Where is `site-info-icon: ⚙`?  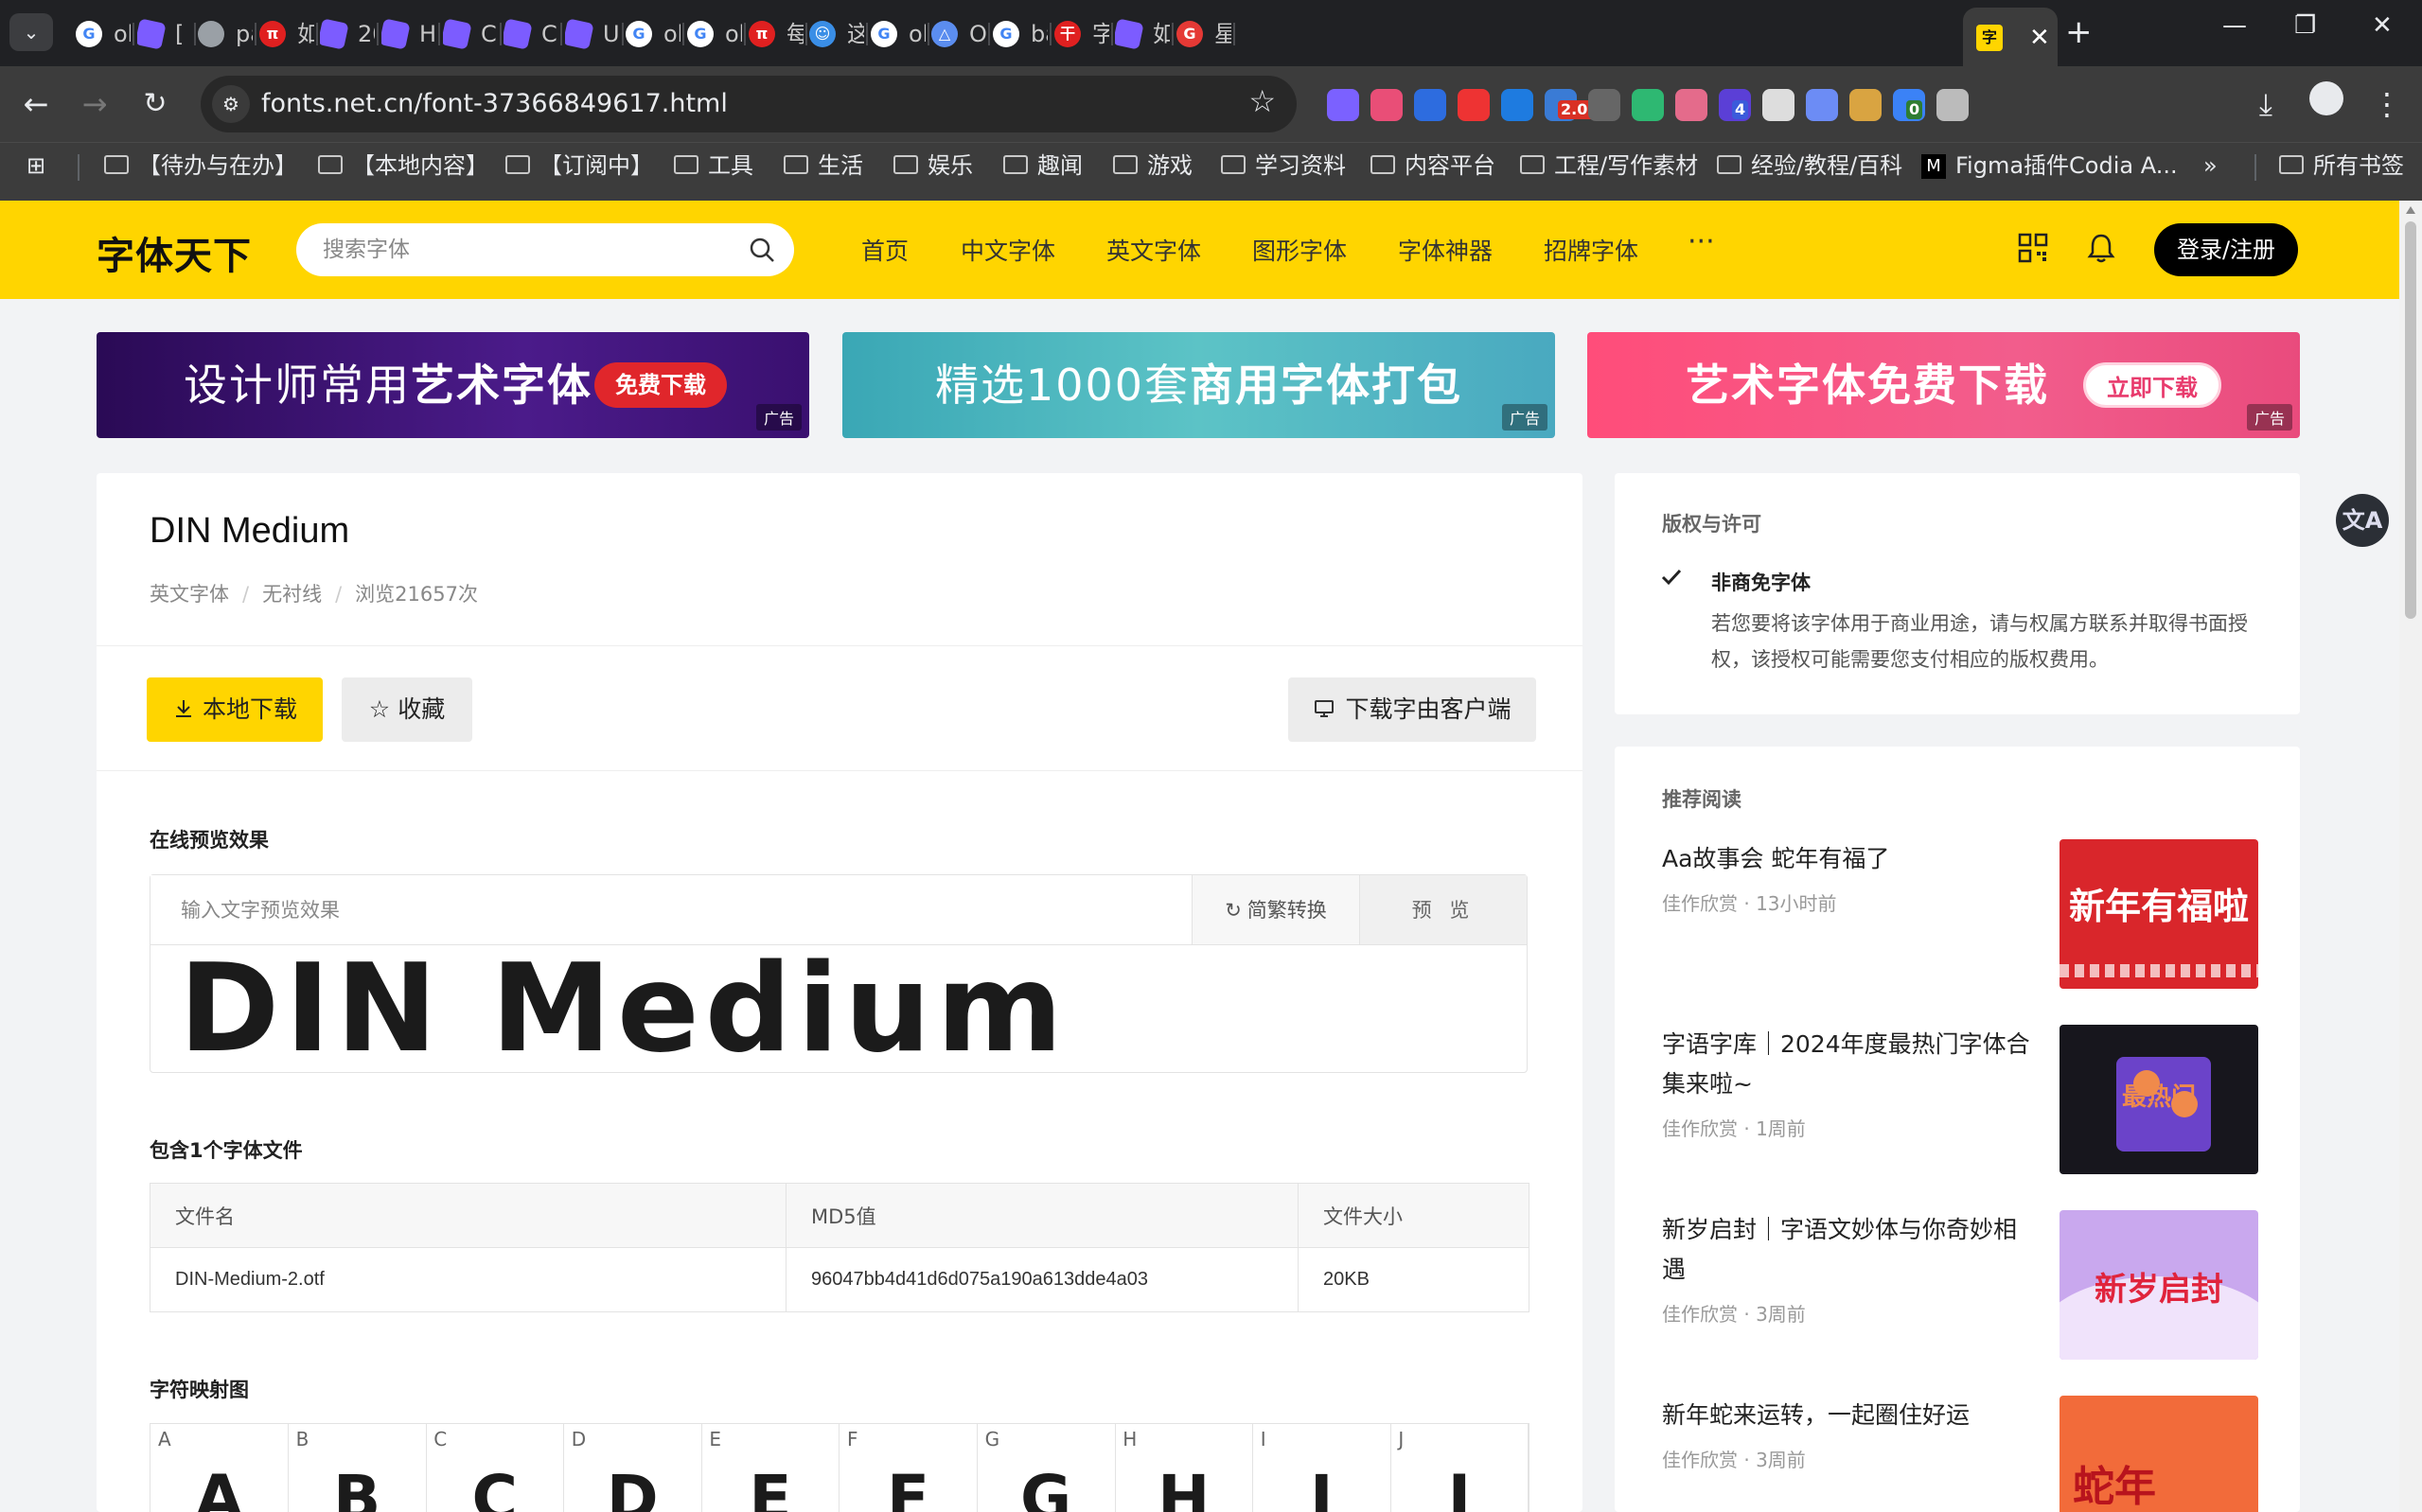
site-info-icon: ⚙ is located at coordinates (231, 104).